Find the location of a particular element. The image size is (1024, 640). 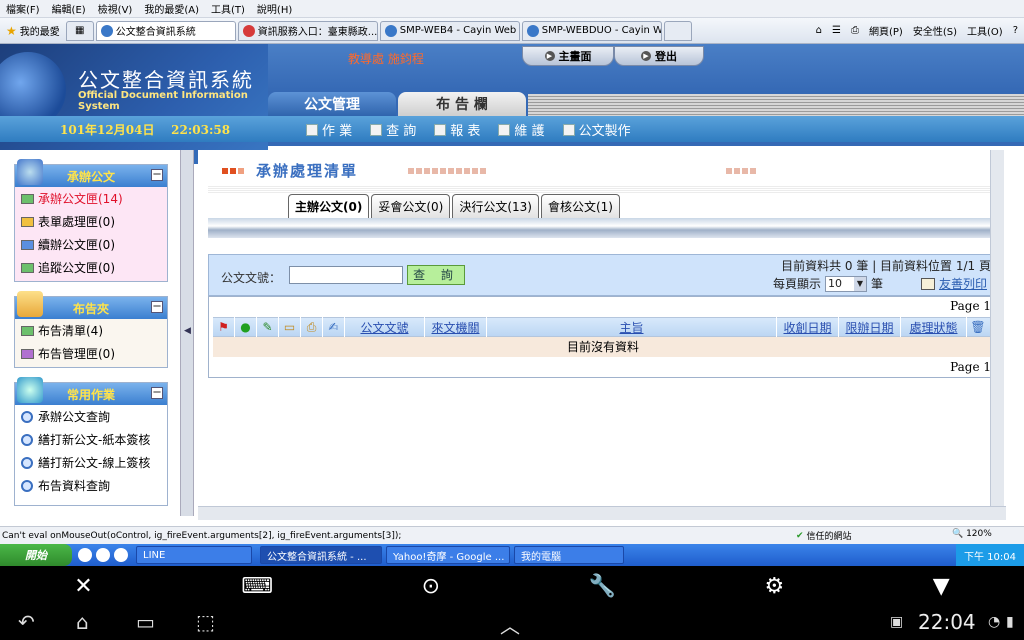

wrench-icon: 🔧 is located at coordinates (602, 586).